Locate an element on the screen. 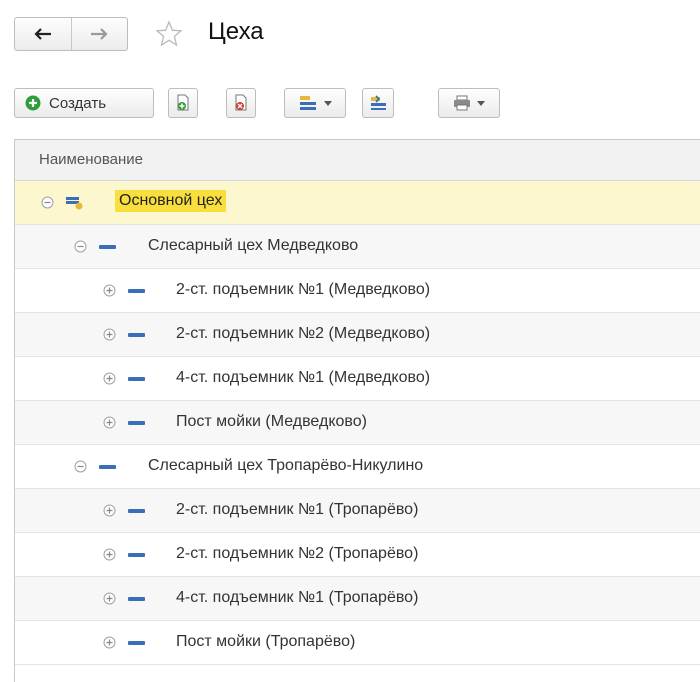  mark-delete-button is located at coordinates (241, 103).